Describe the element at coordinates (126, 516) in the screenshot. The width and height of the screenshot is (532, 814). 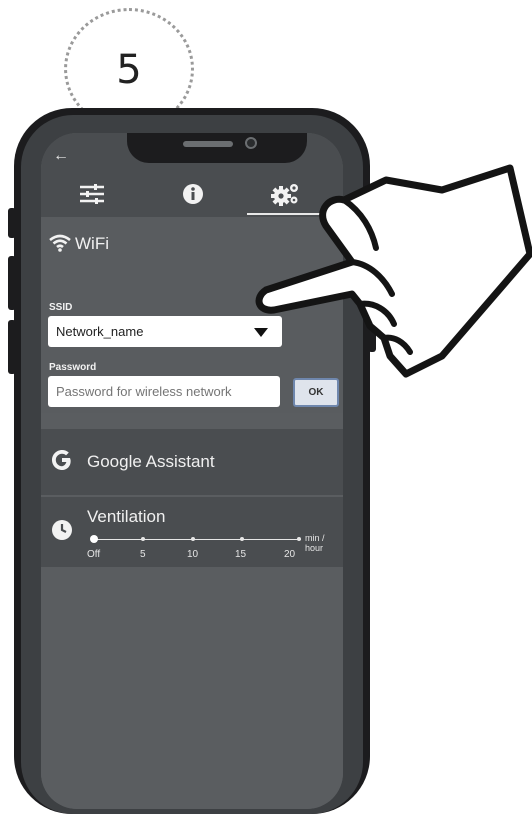
I see `ventilation-title: Ventilation` at that location.